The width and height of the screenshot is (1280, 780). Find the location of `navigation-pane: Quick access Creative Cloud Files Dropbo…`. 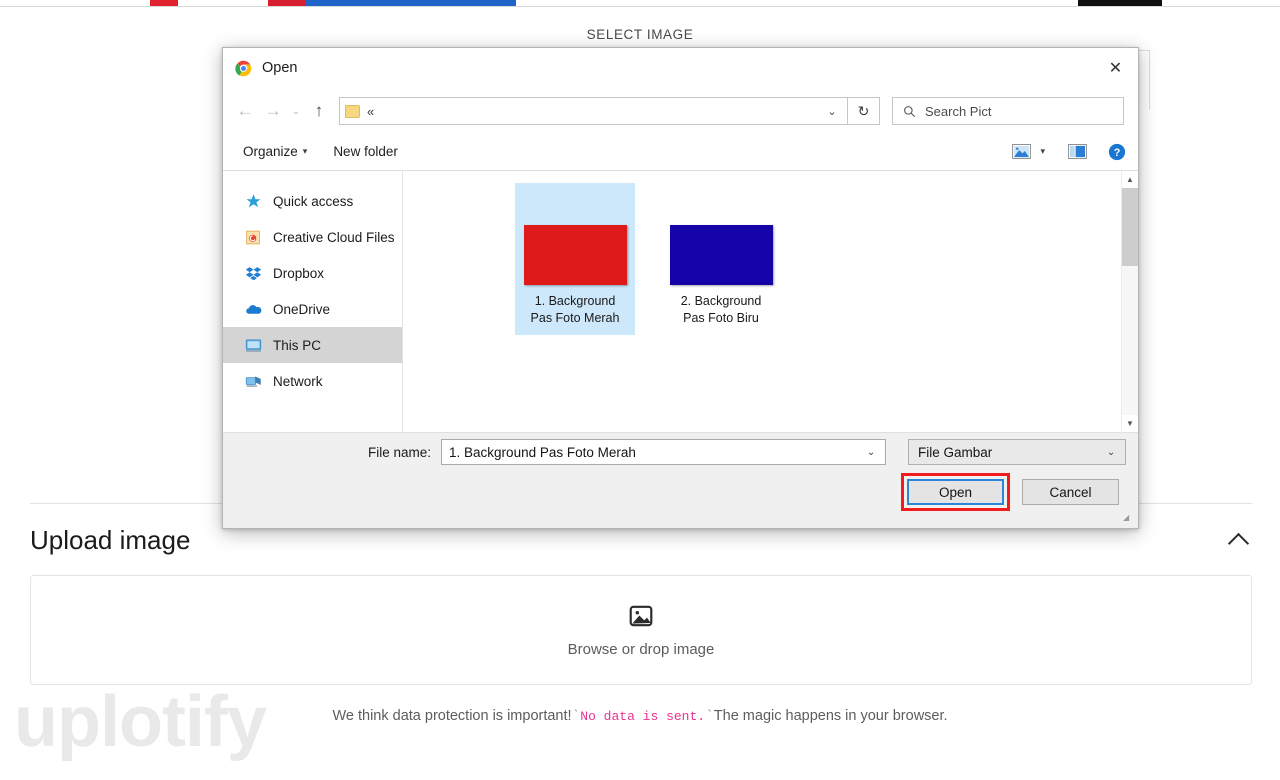

navigation-pane: Quick access Creative Cloud Files Dropbo… is located at coordinates (313, 301).